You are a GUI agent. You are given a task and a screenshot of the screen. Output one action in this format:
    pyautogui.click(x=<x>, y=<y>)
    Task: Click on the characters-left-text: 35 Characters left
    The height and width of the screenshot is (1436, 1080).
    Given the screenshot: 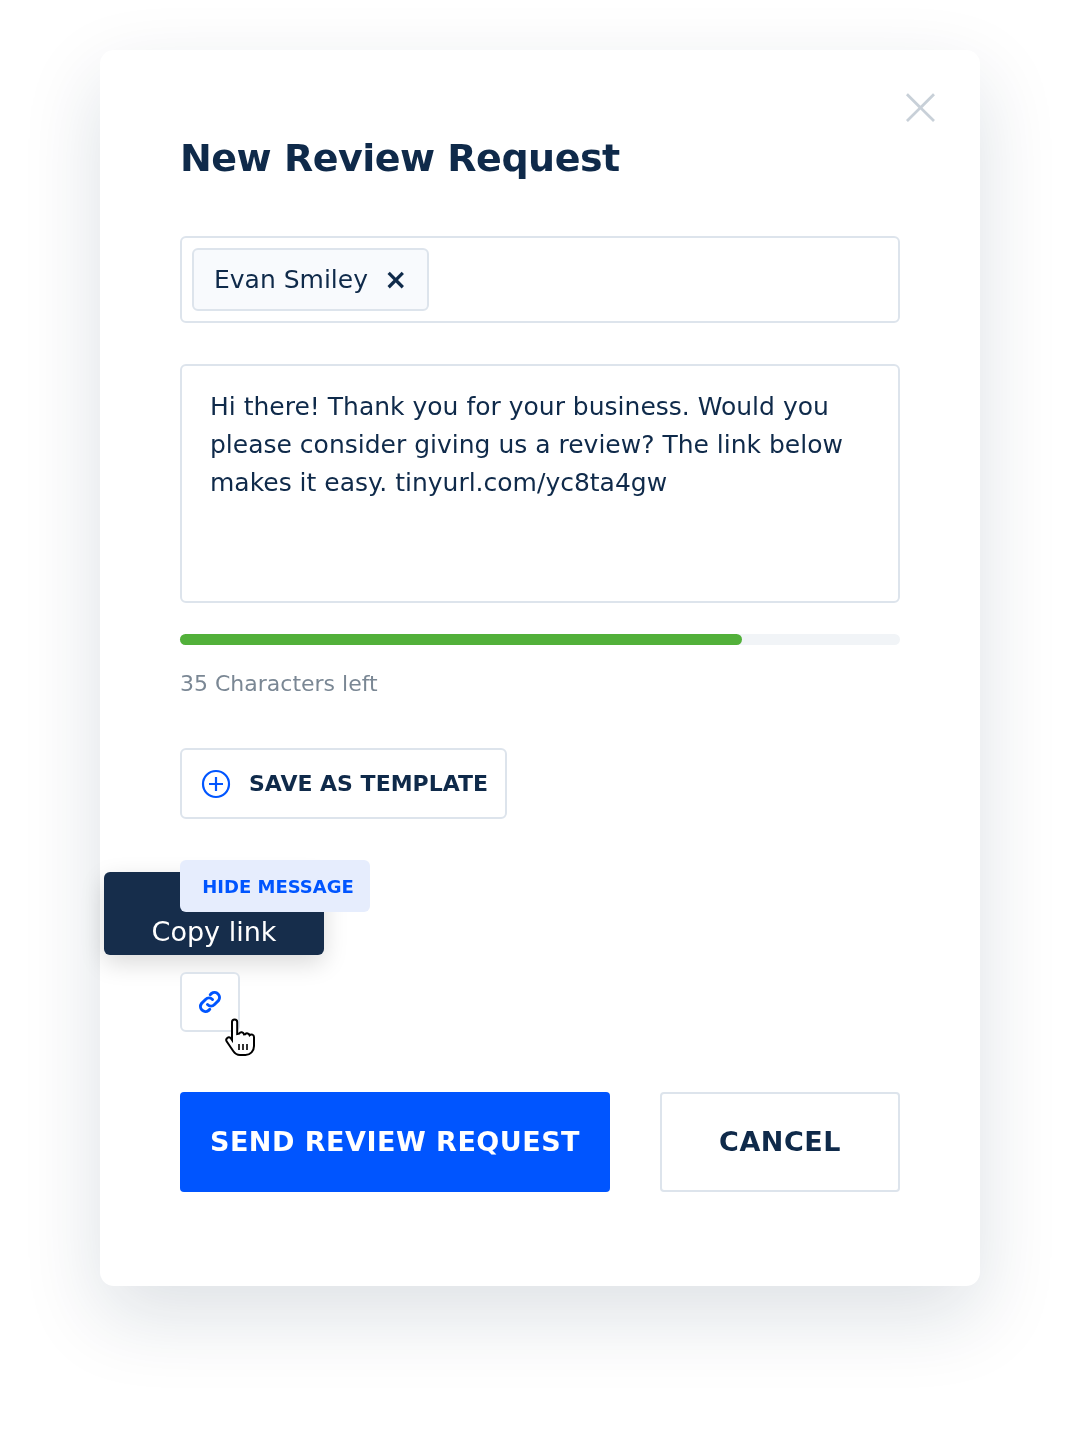 What is the action you would take?
    pyautogui.click(x=279, y=684)
    